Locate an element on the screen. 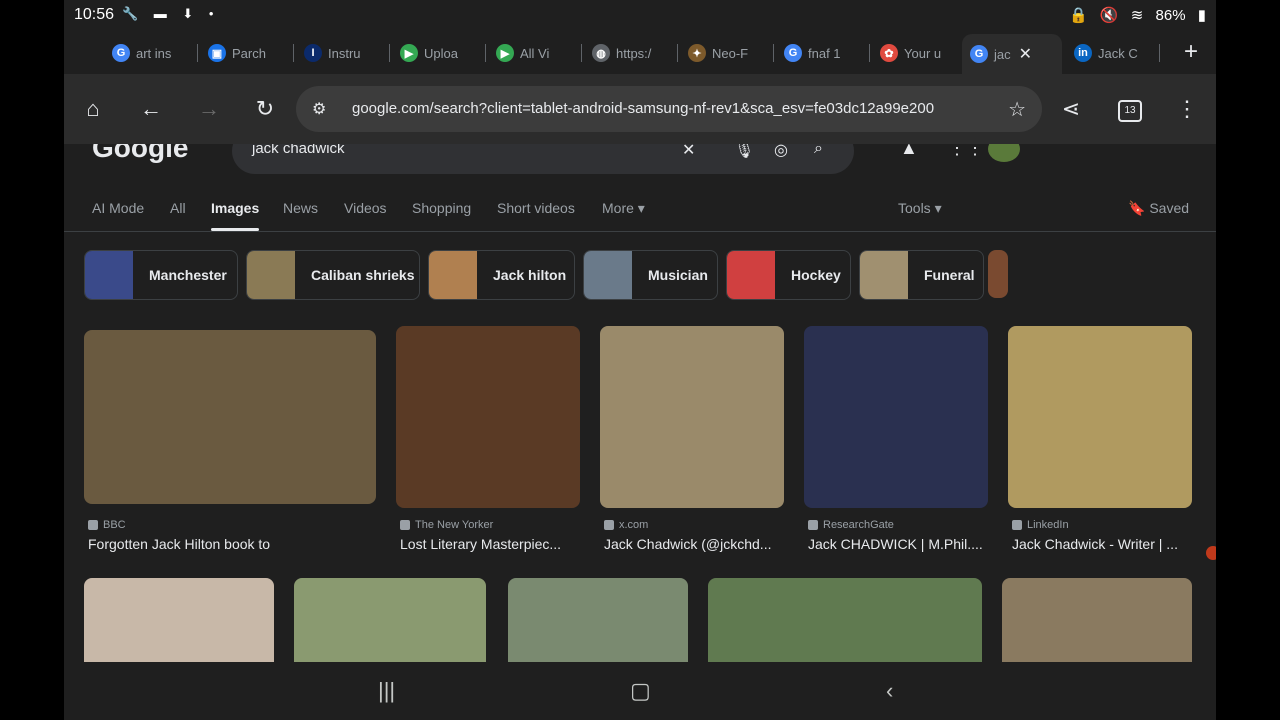 This screenshot has height=720, width=1280. result-source: x.com is located at coordinates (626, 525).